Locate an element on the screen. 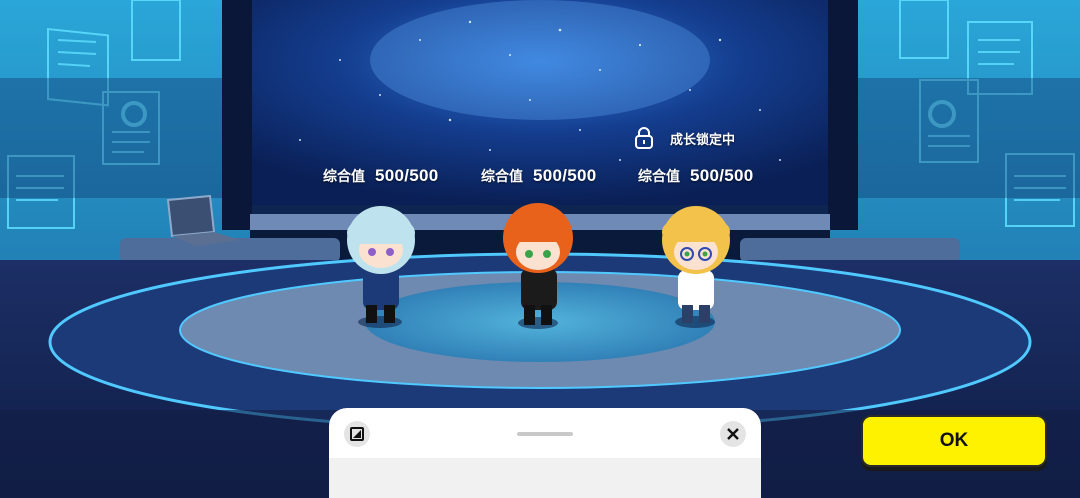 This screenshot has width=1080, height=498. ok-button: OK is located at coordinates (954, 441).